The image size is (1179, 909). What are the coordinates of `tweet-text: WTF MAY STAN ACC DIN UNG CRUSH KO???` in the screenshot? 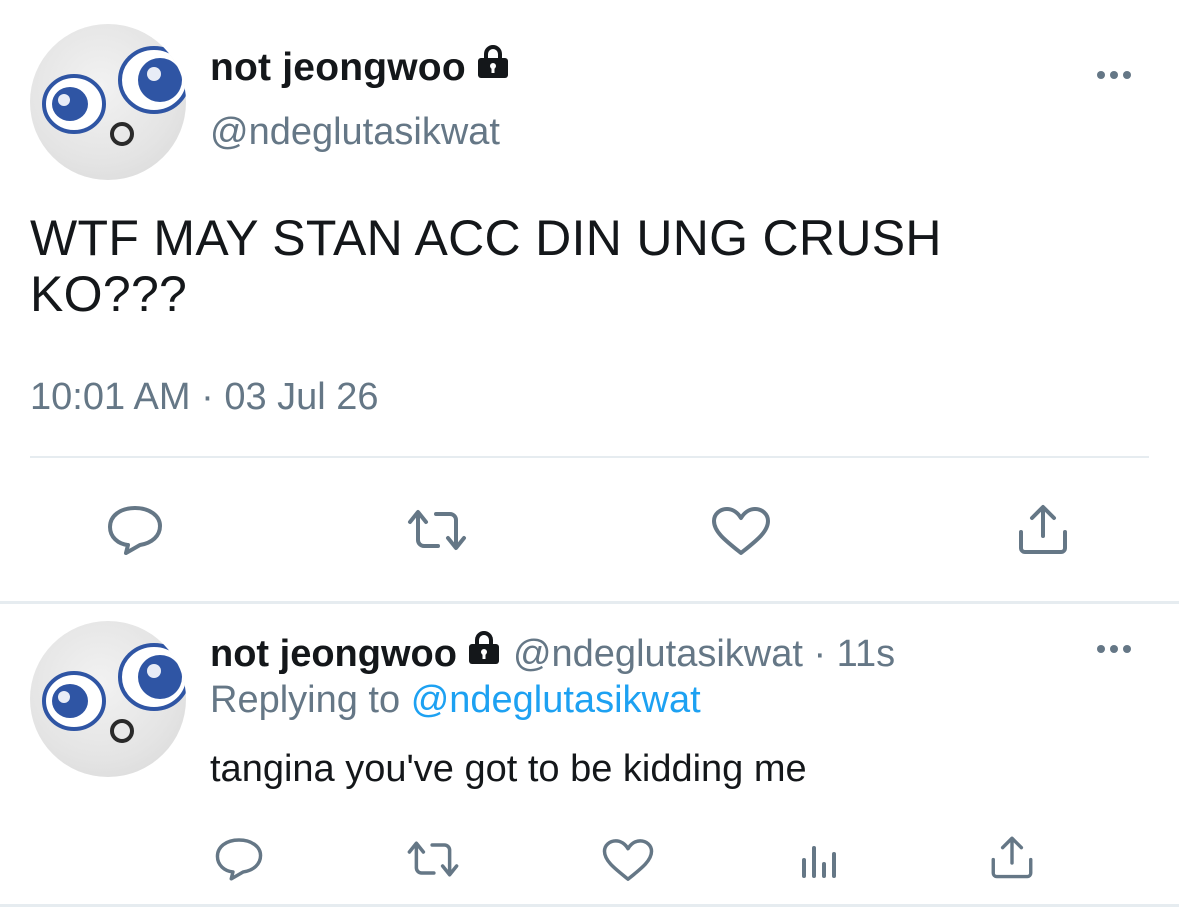 It's located at (486, 266).